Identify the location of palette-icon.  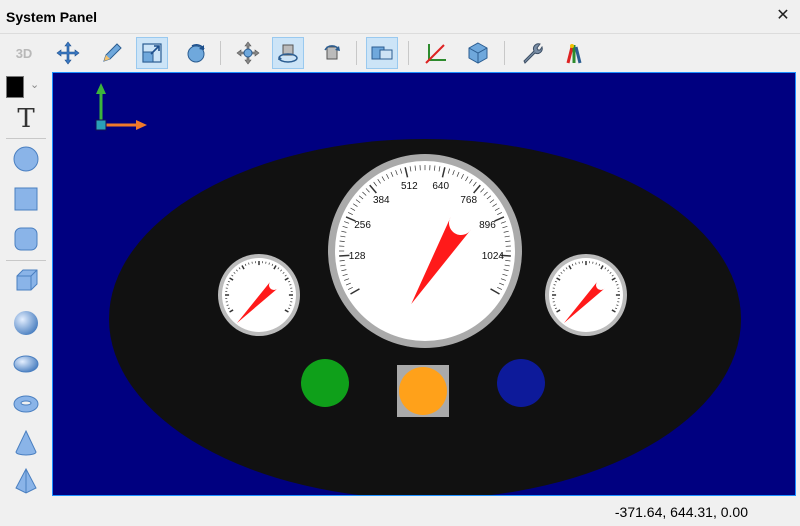
(574, 54).